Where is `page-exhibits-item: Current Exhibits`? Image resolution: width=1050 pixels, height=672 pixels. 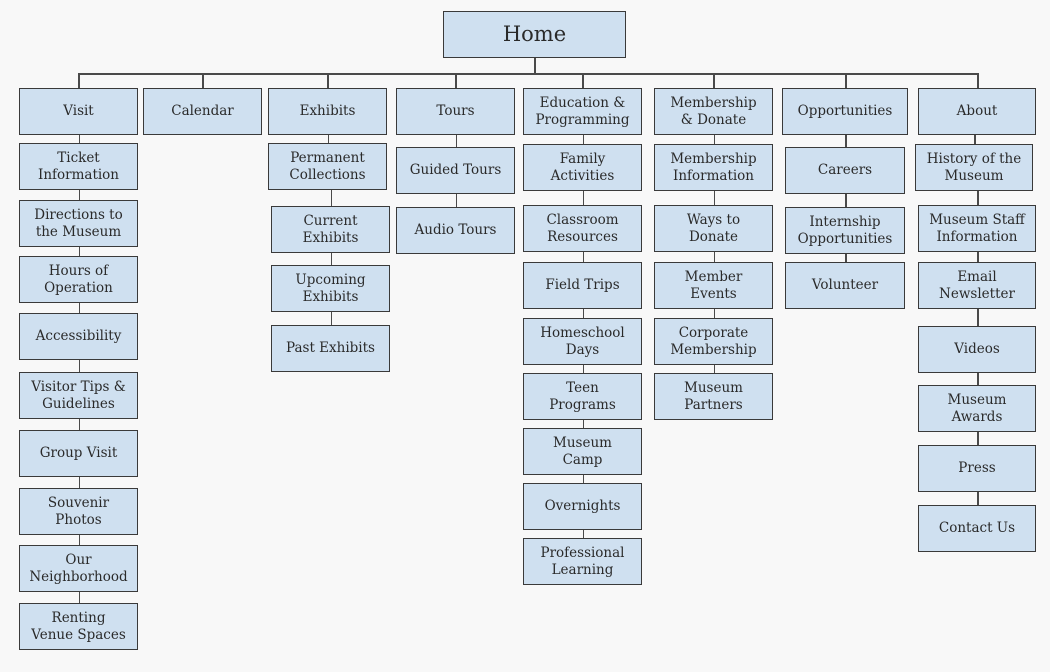
page-exhibits-item: Current Exhibits is located at coordinates (330, 229).